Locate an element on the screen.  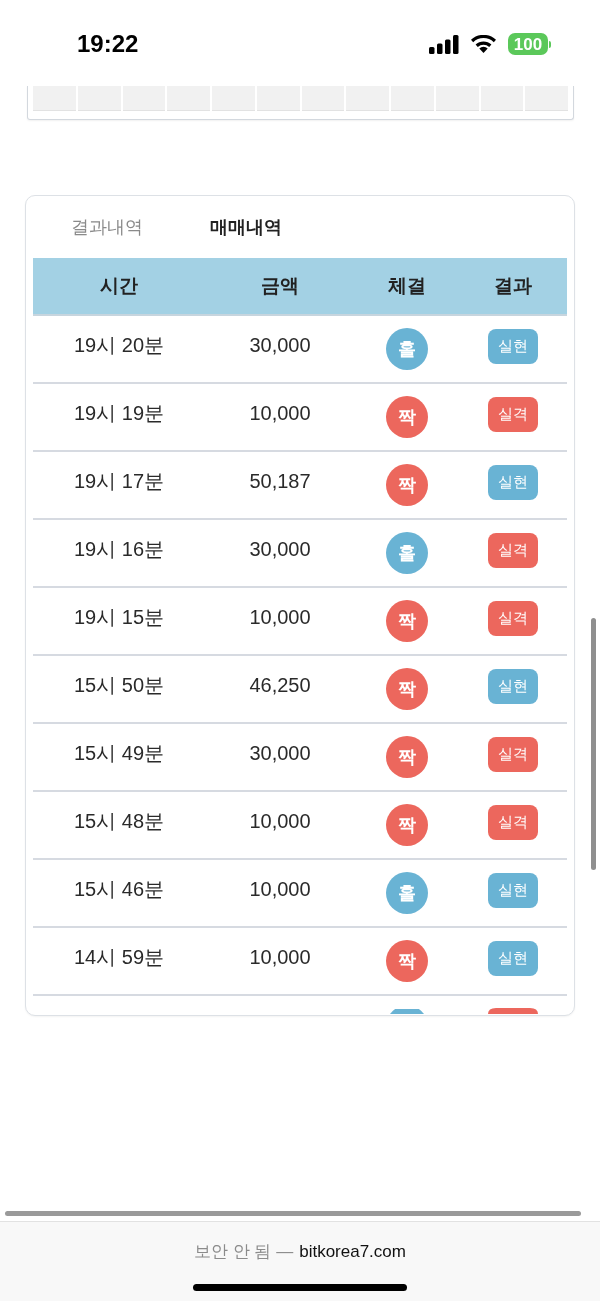
time-text: 19시 16분 is located at coordinates (119, 549).